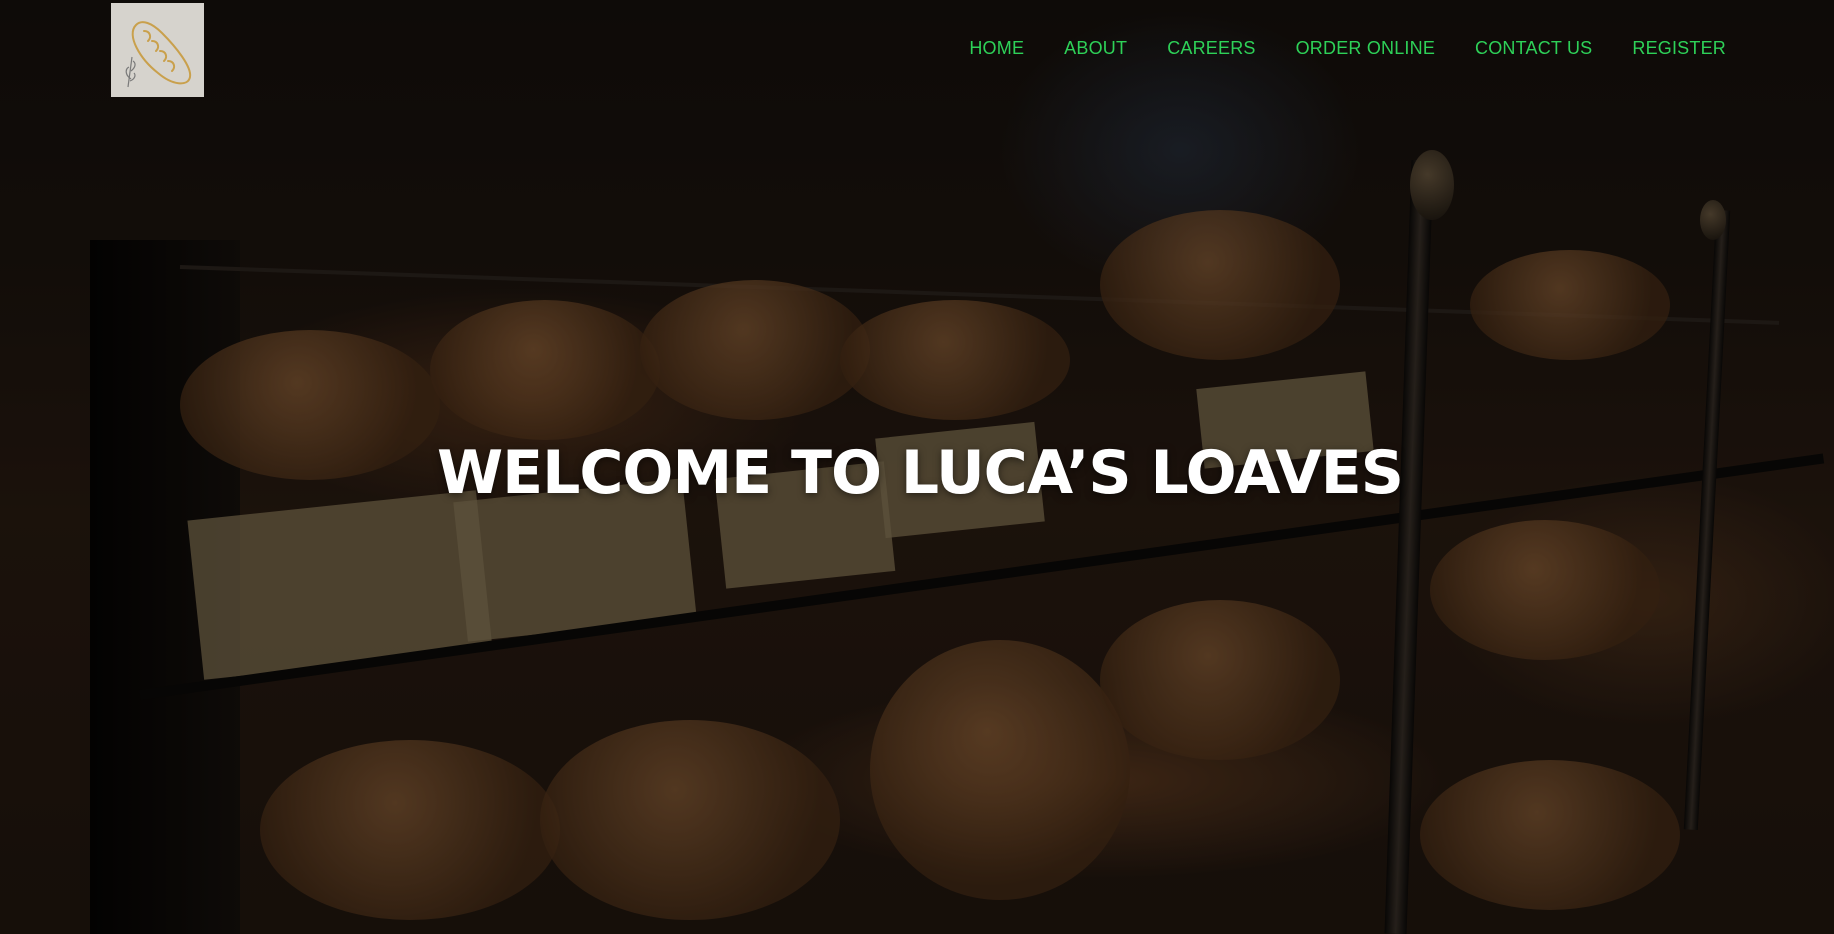 This screenshot has height=934, width=1834. I want to click on hero-title: WELCOME TO LUCA’S LOAVES, so click(920, 473).